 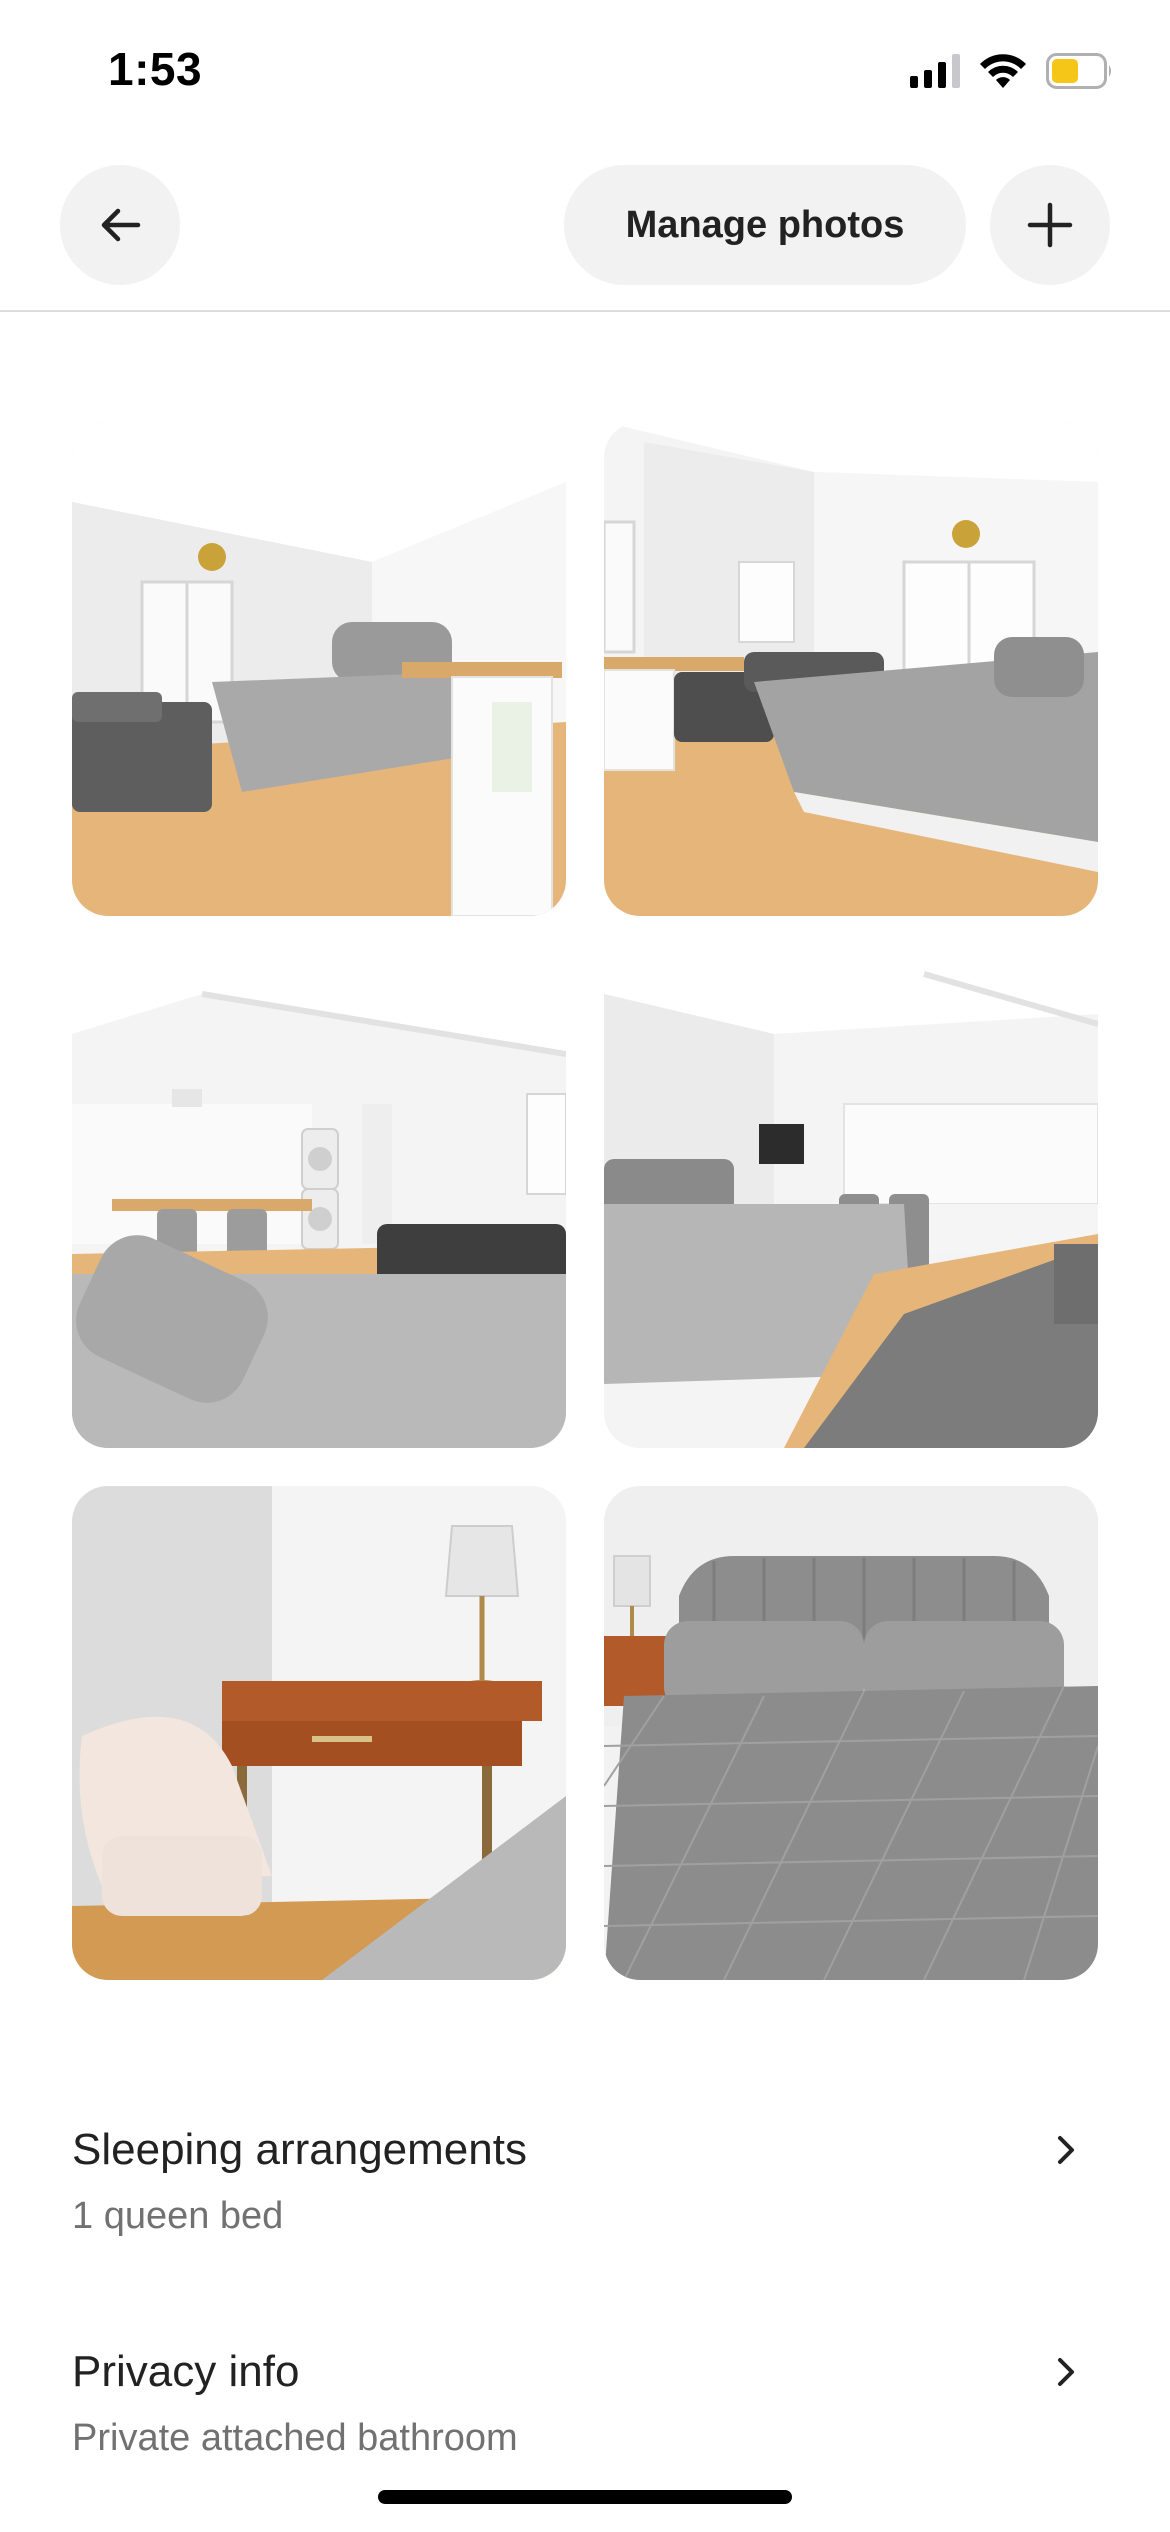 I want to click on sleeping-arrangements-row: Sleeping arrangements 1 queen bed, so click(x=585, y=2181).